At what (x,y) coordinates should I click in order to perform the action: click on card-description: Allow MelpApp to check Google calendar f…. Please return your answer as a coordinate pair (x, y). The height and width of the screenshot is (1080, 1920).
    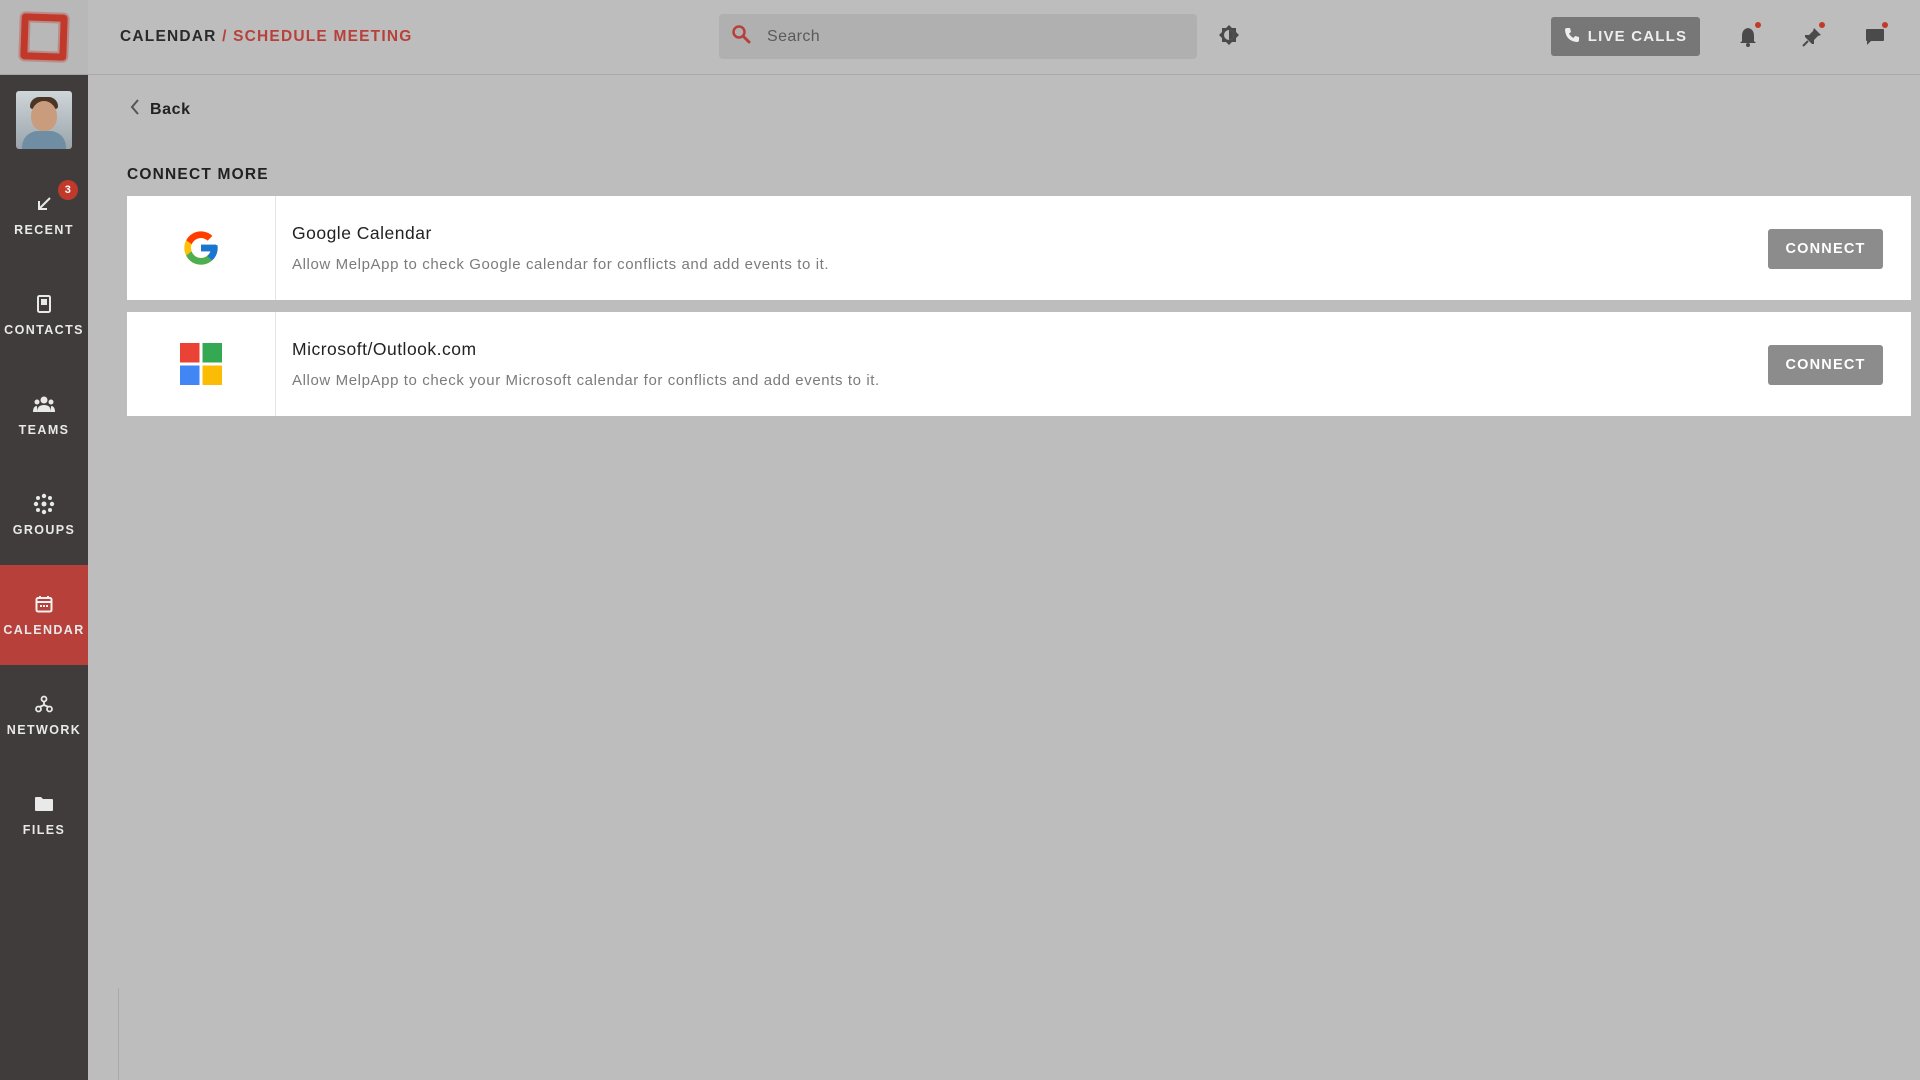
    Looking at the image, I should click on (561, 264).